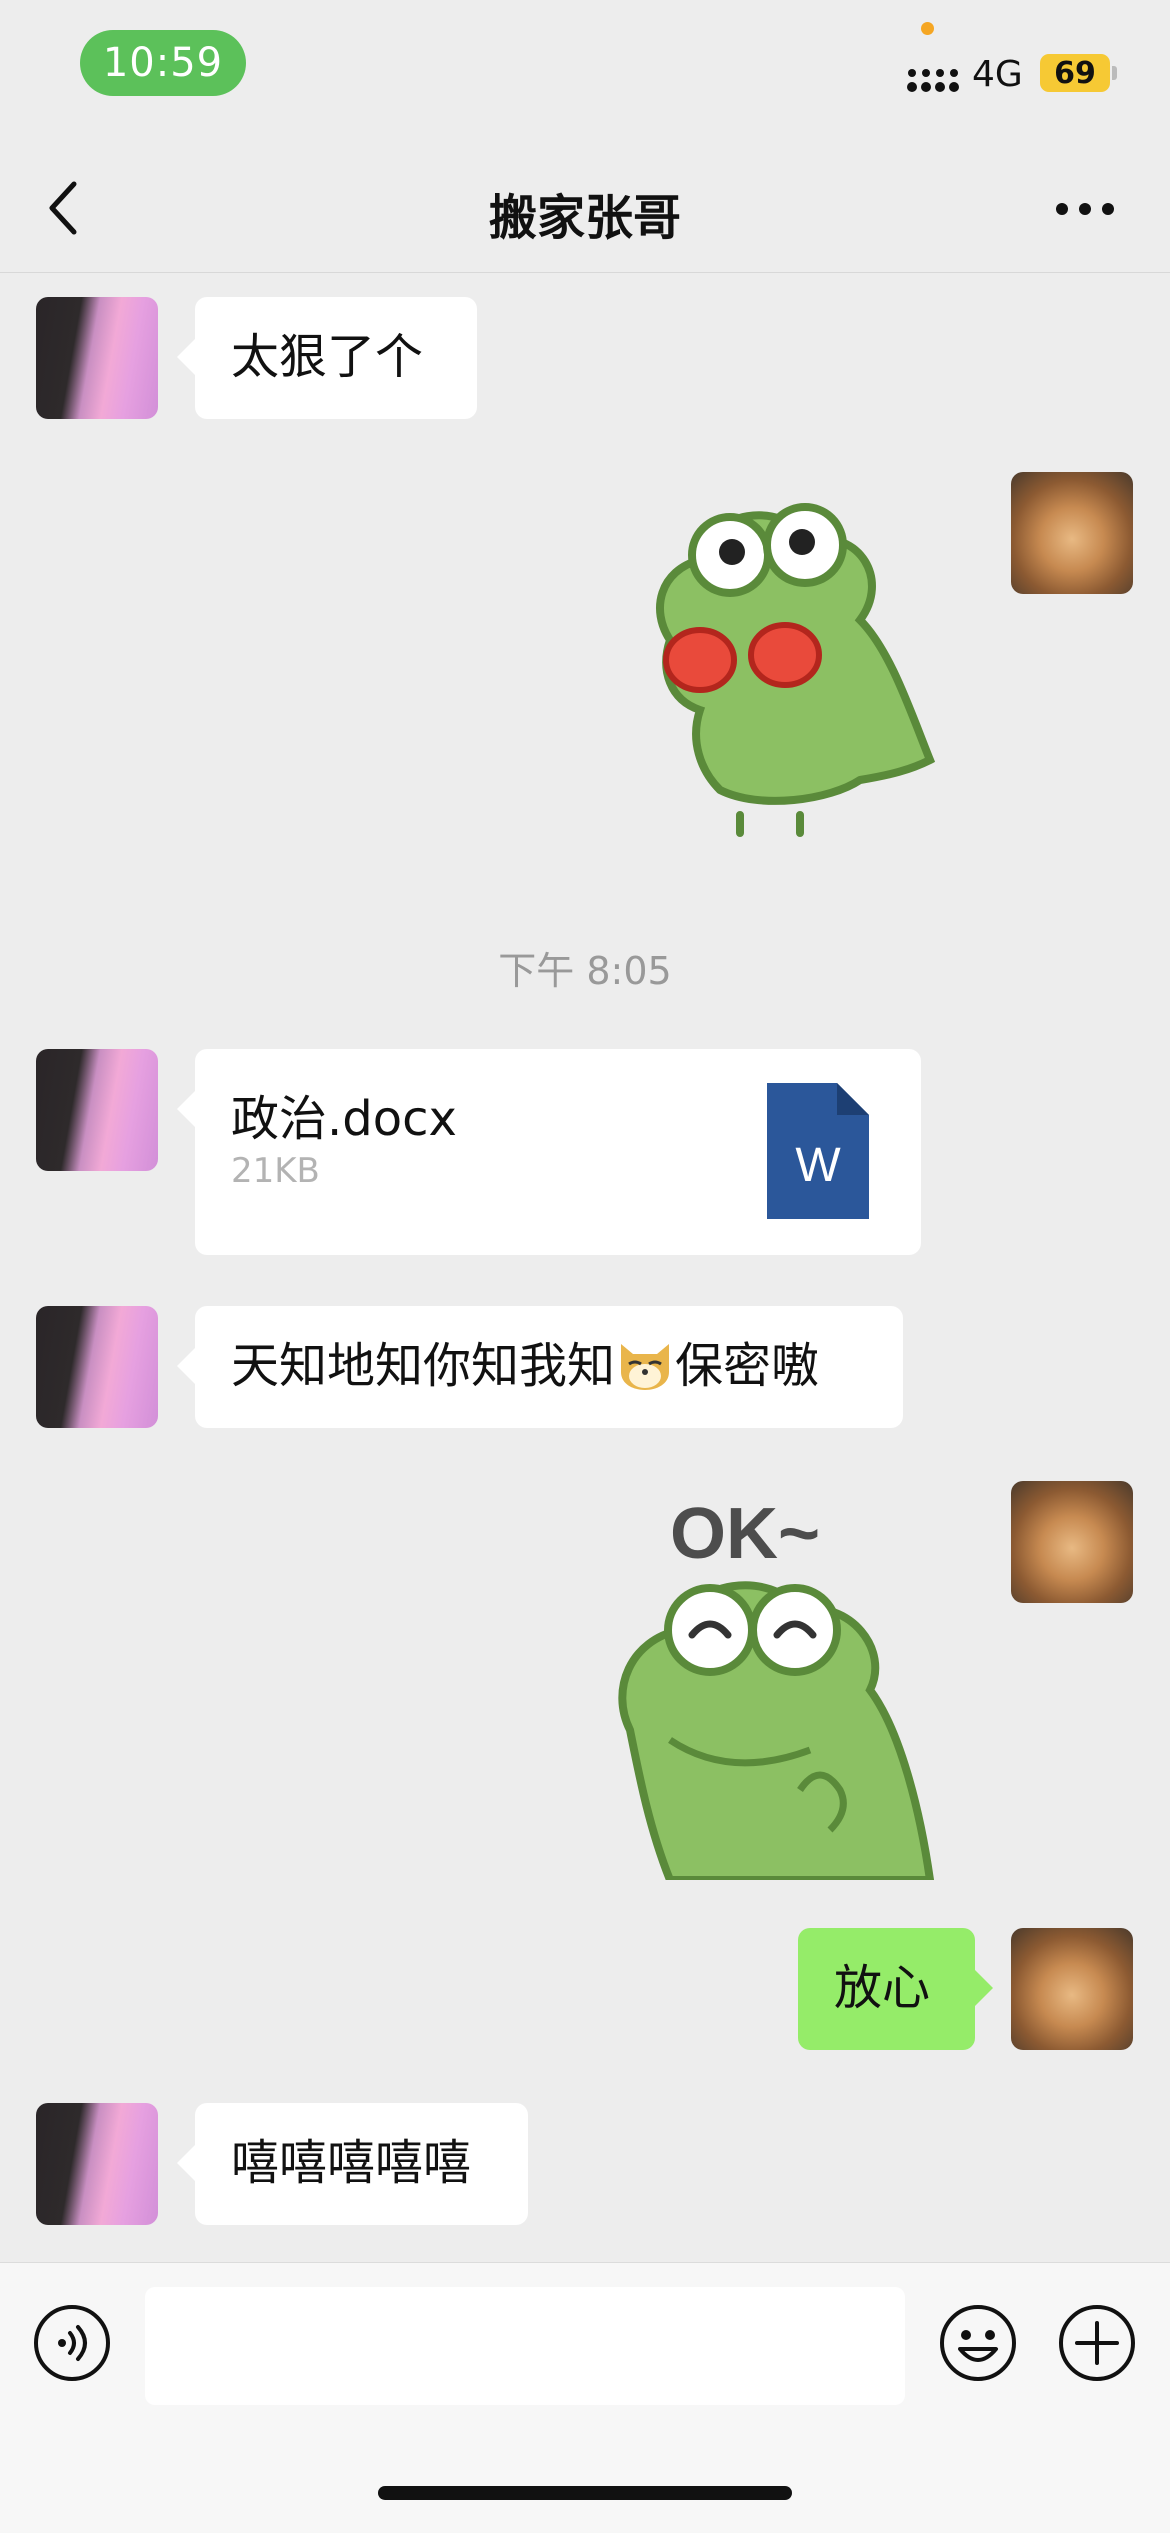 This screenshot has height=2533, width=1170. Describe the element at coordinates (927, 28) in the screenshot. I see `privacy-indicator-dot` at that location.